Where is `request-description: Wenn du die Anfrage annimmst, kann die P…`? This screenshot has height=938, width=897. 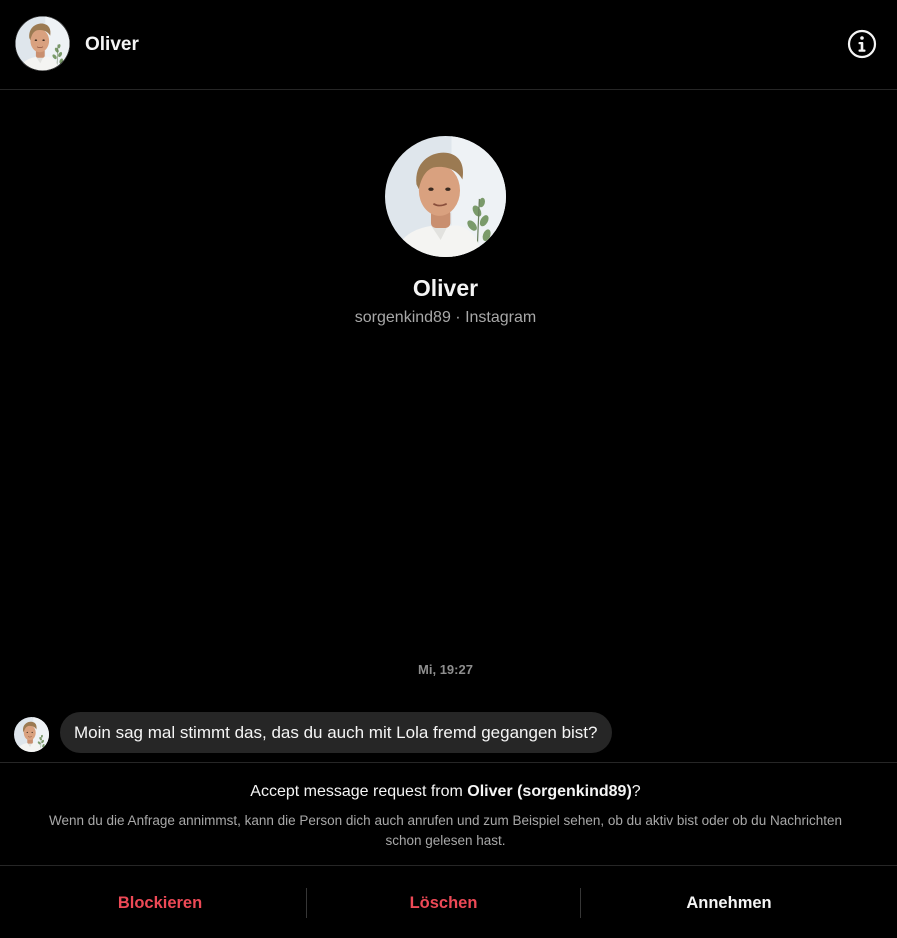
request-description: Wenn du die Anfrage annimmst, kann die P… is located at coordinates (445, 830).